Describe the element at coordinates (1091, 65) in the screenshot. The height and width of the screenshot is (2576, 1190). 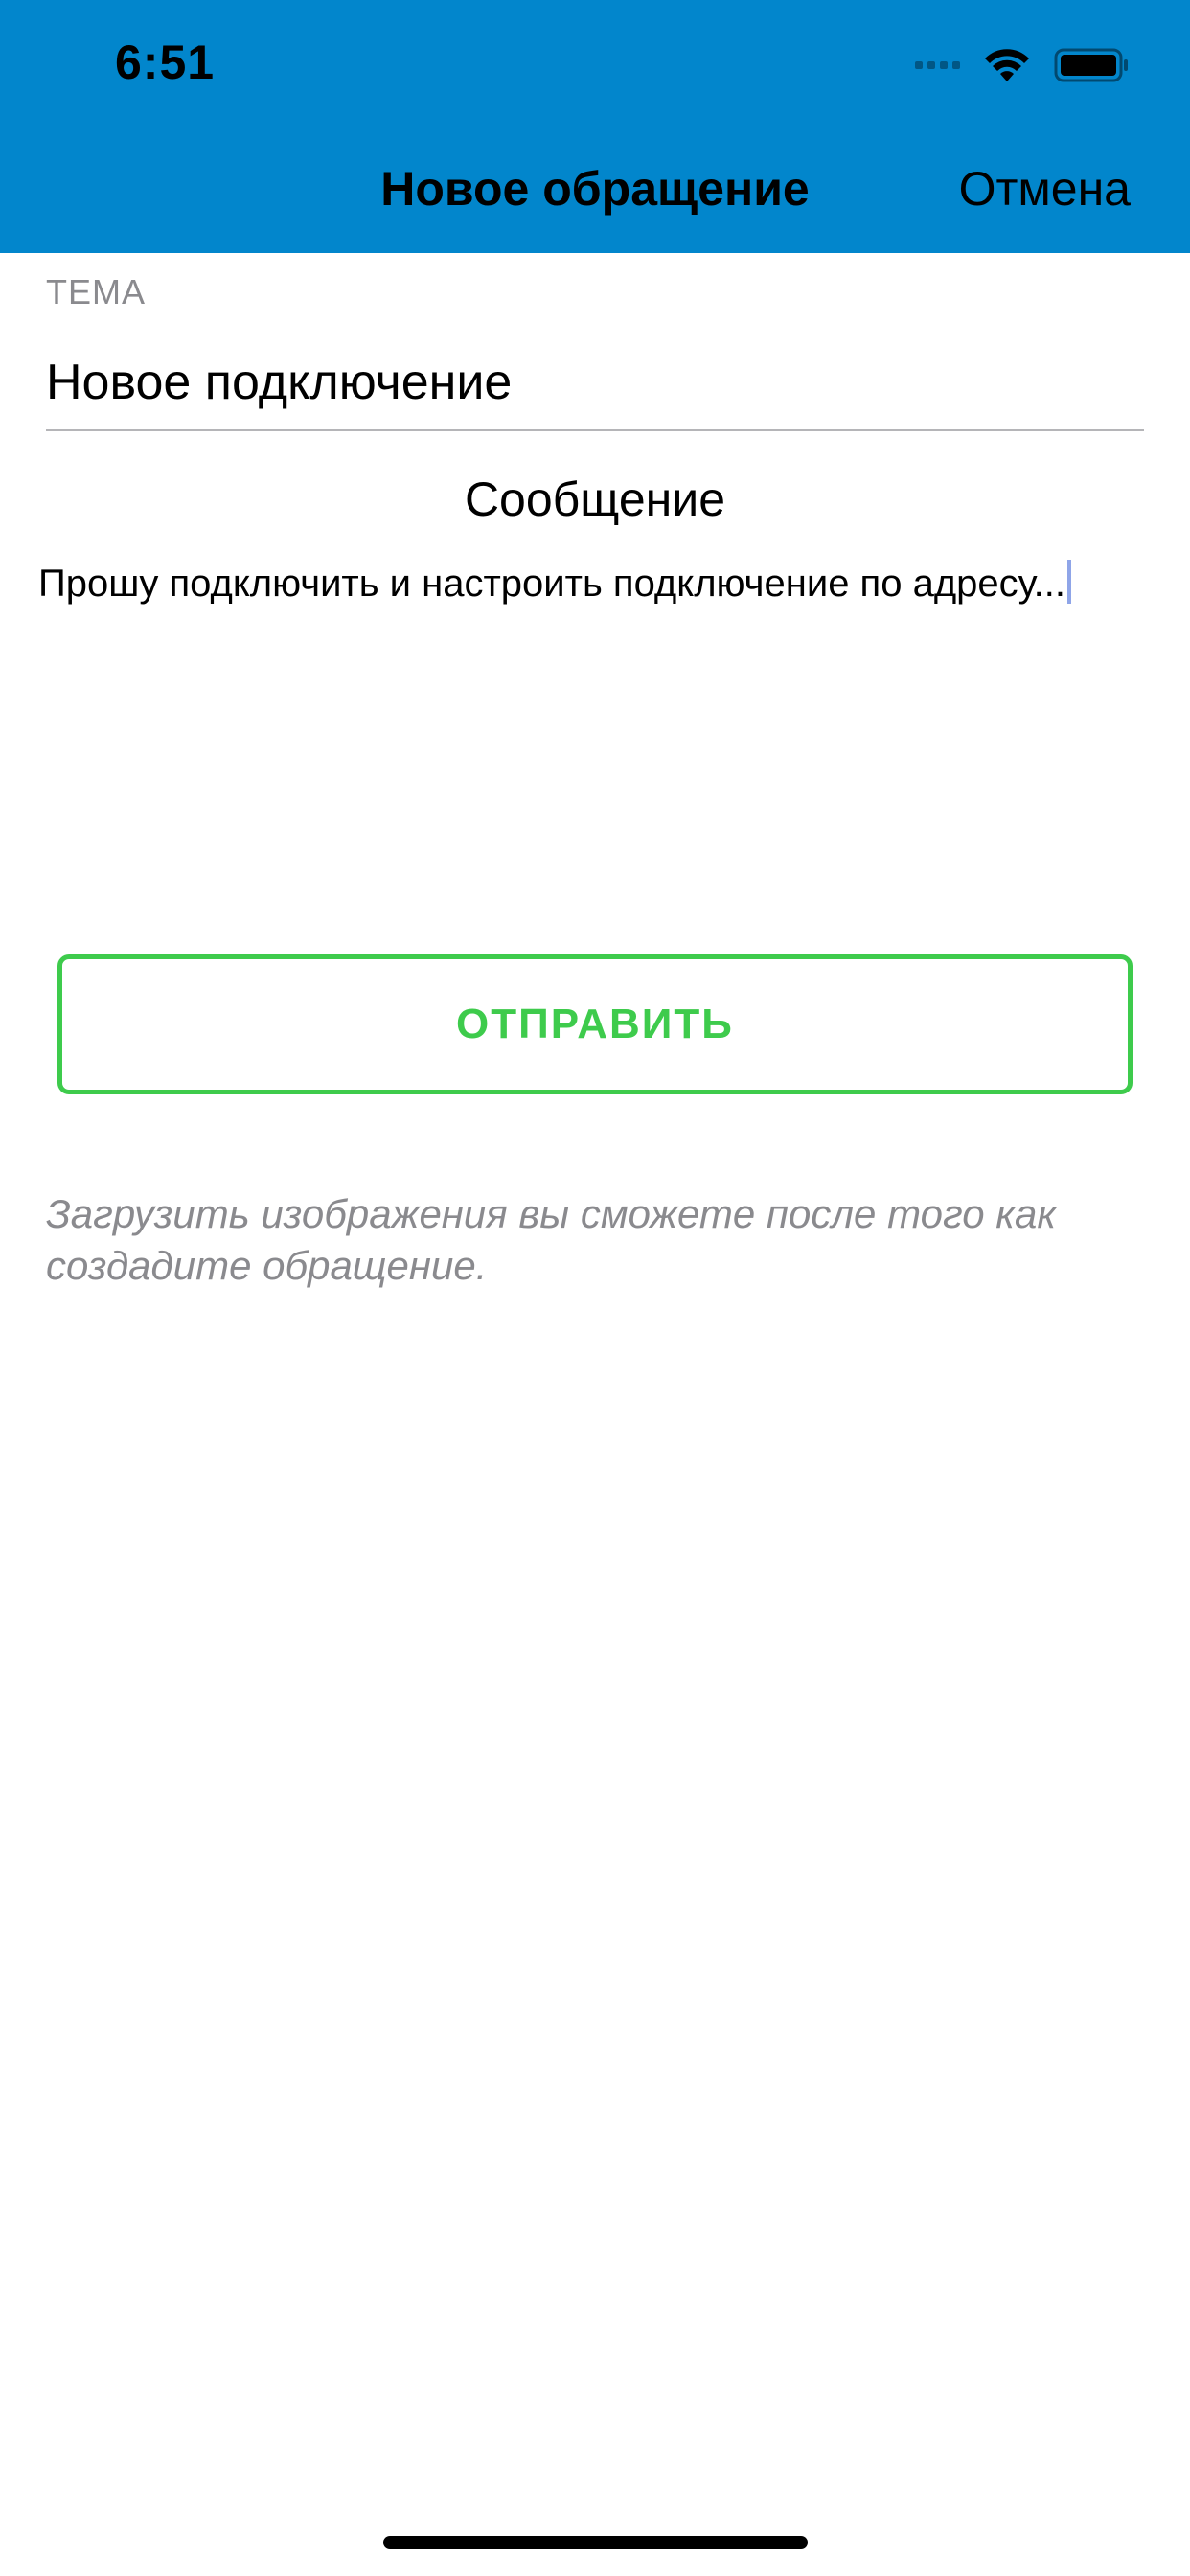
I see `battery-icon` at that location.